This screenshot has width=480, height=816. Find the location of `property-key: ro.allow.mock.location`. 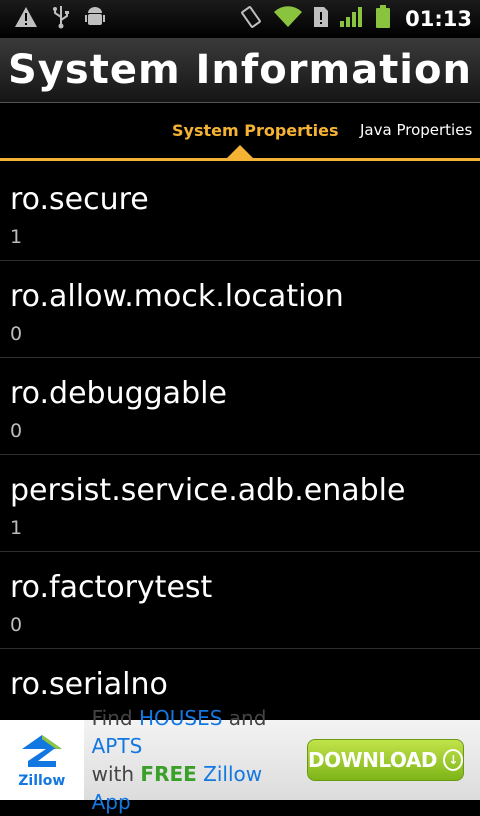

property-key: ro.allow.mock.location is located at coordinates (177, 296).